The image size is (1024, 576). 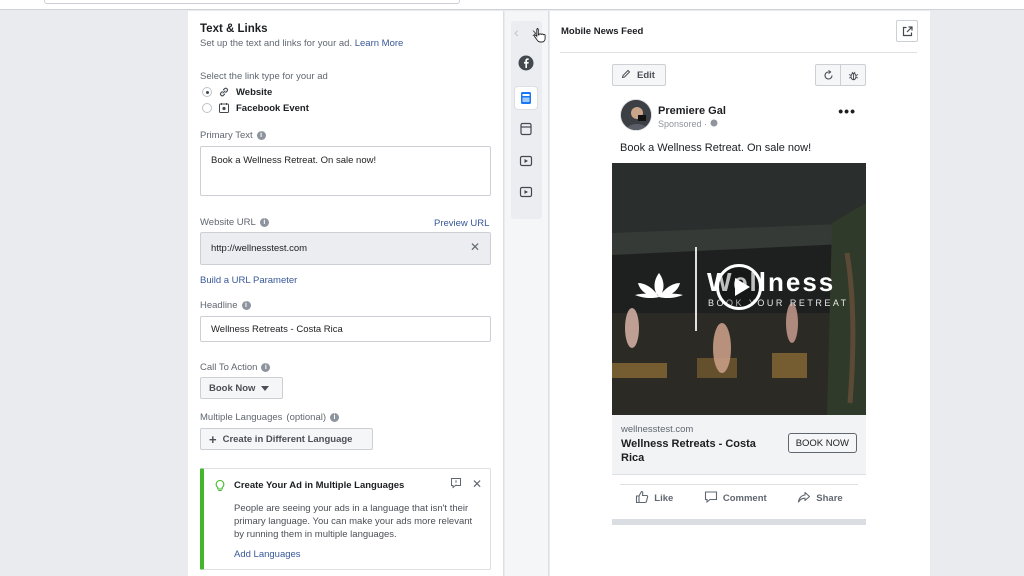 What do you see at coordinates (224, 108) in the screenshot?
I see `calendar-icon` at bounding box center [224, 108].